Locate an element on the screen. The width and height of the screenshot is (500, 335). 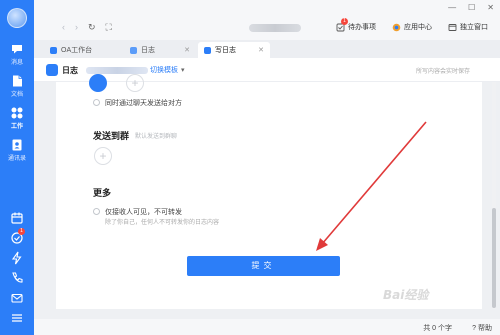
contacts-icon is located at coordinates (17, 145).